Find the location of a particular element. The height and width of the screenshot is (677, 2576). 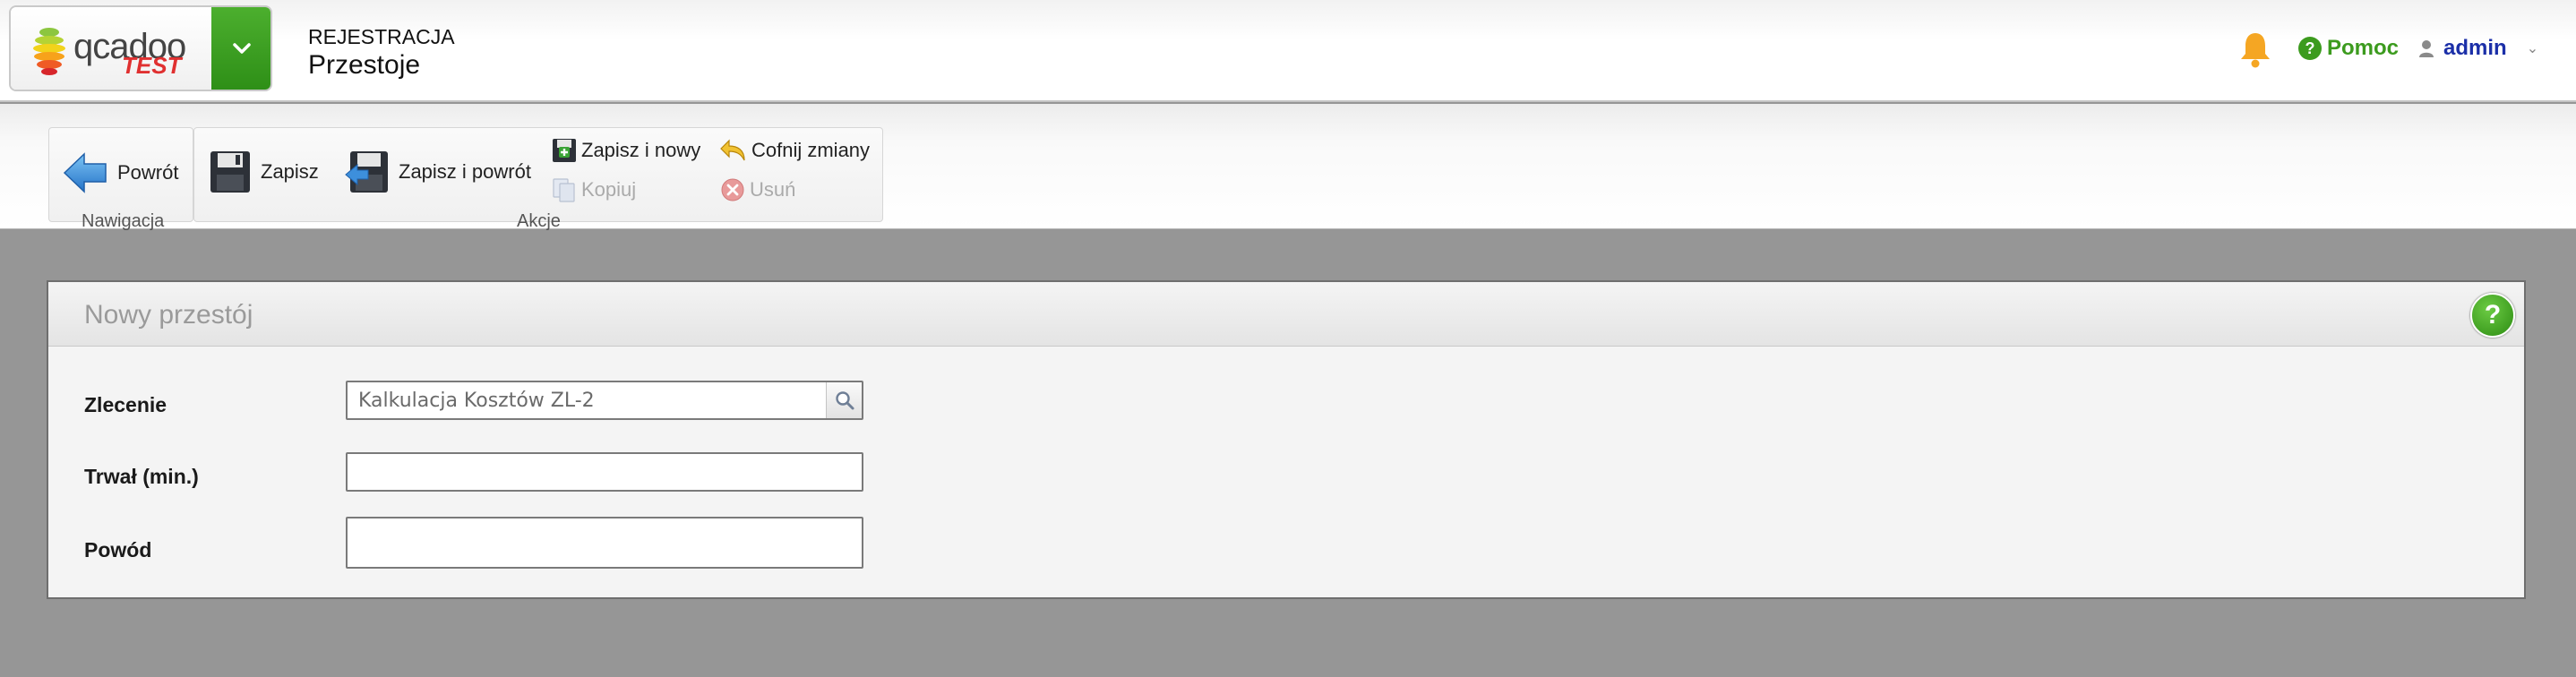

form-row-reason: Powód is located at coordinates (487, 543).